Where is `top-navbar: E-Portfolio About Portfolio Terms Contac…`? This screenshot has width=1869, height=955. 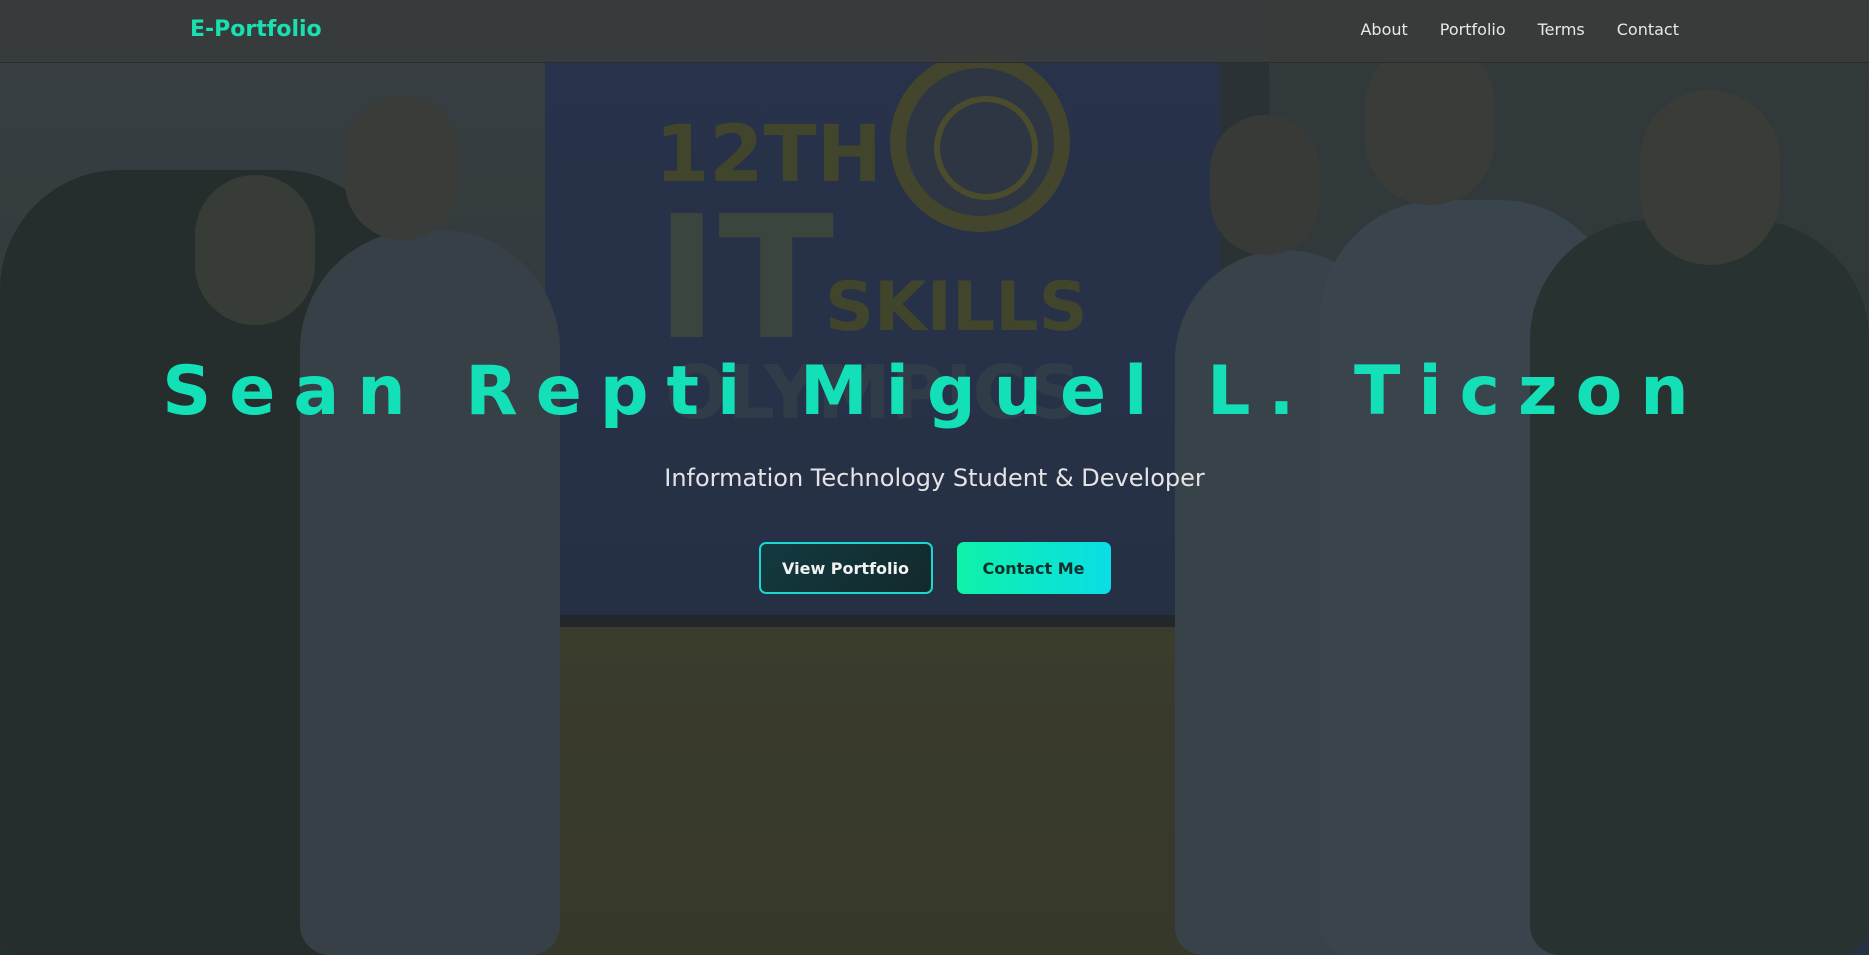
top-navbar: E-Portfolio About Portfolio Terms Contac… is located at coordinates (934, 31).